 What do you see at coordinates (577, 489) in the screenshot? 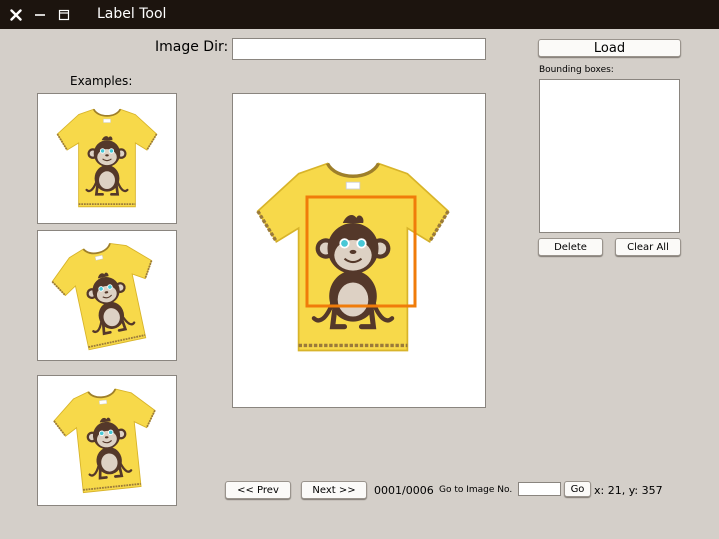
I see `go-button: Go` at bounding box center [577, 489].